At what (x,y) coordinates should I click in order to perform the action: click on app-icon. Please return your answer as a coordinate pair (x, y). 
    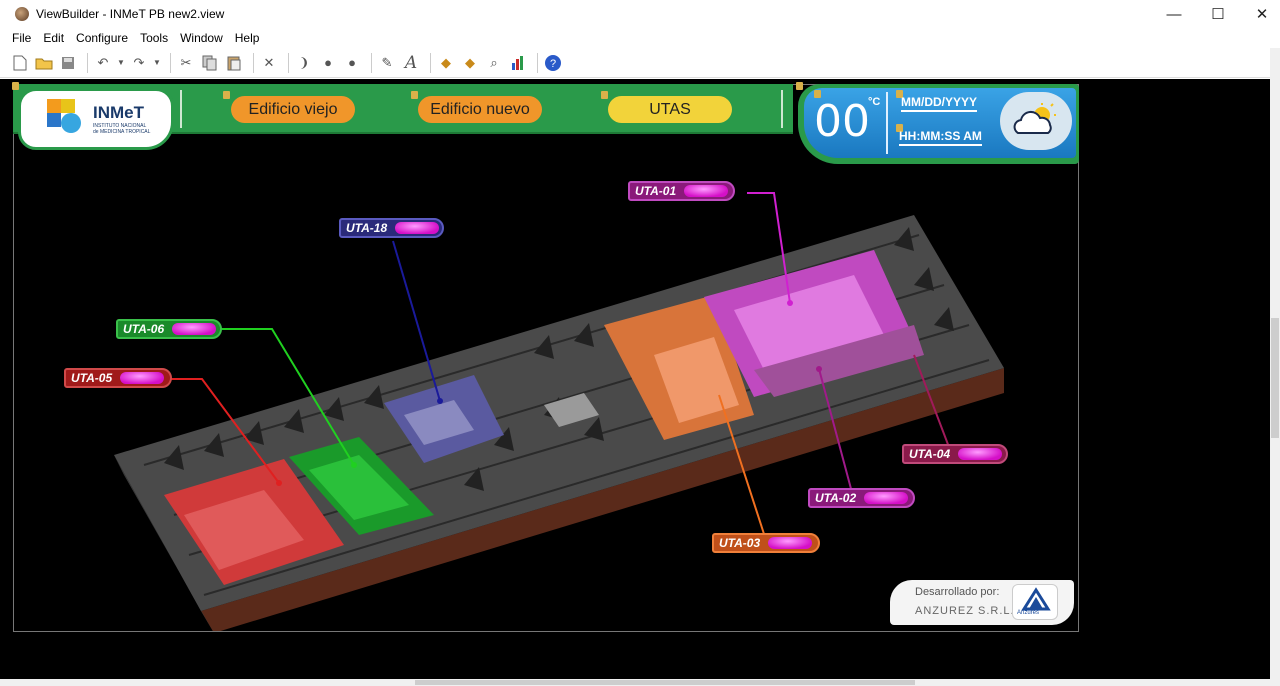
    Looking at the image, I should click on (22, 14).